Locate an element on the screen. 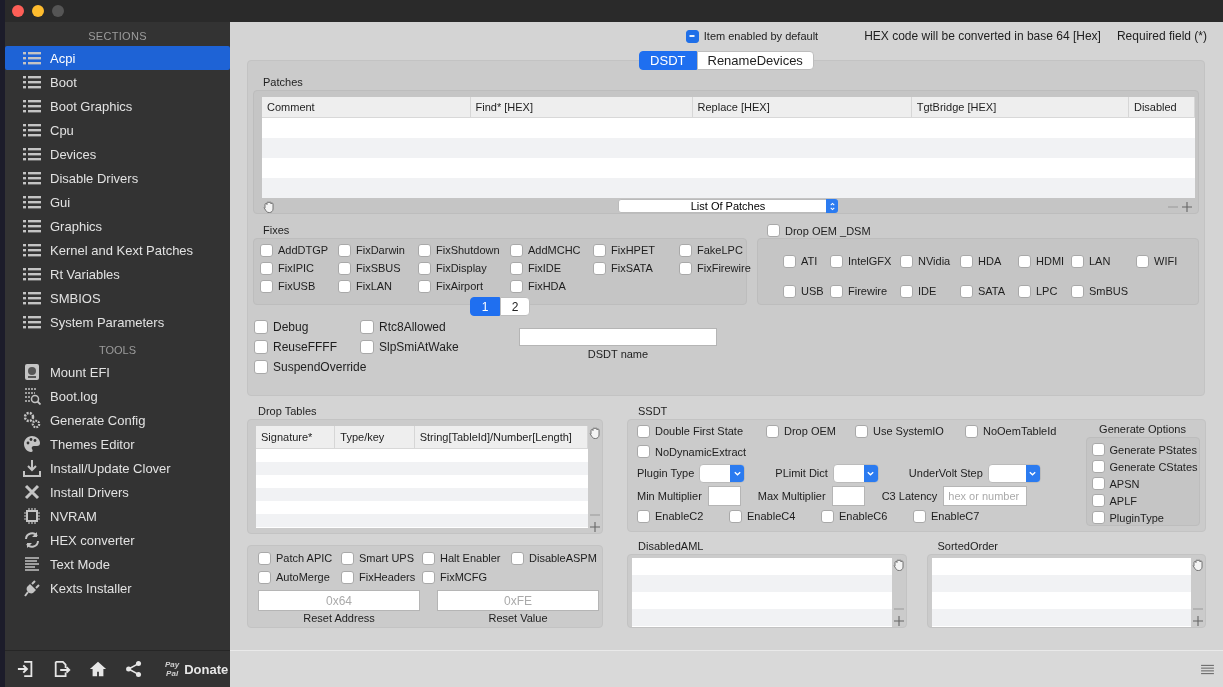 The width and height of the screenshot is (1223, 687). checkbox: EnableC7 is located at coordinates (946, 516).